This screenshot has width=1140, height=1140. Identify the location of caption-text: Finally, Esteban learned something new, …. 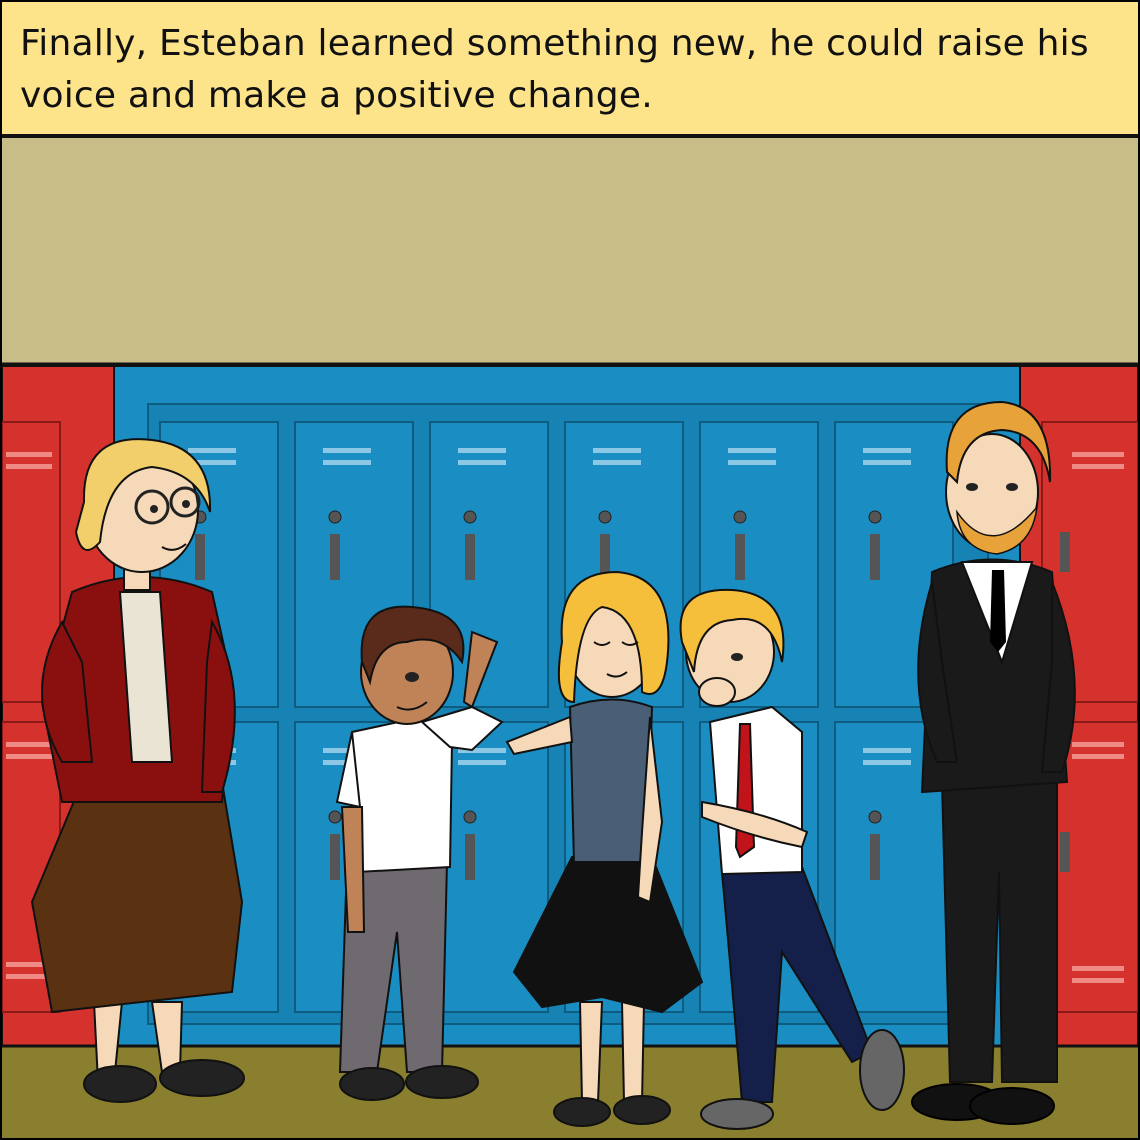
(554, 69).